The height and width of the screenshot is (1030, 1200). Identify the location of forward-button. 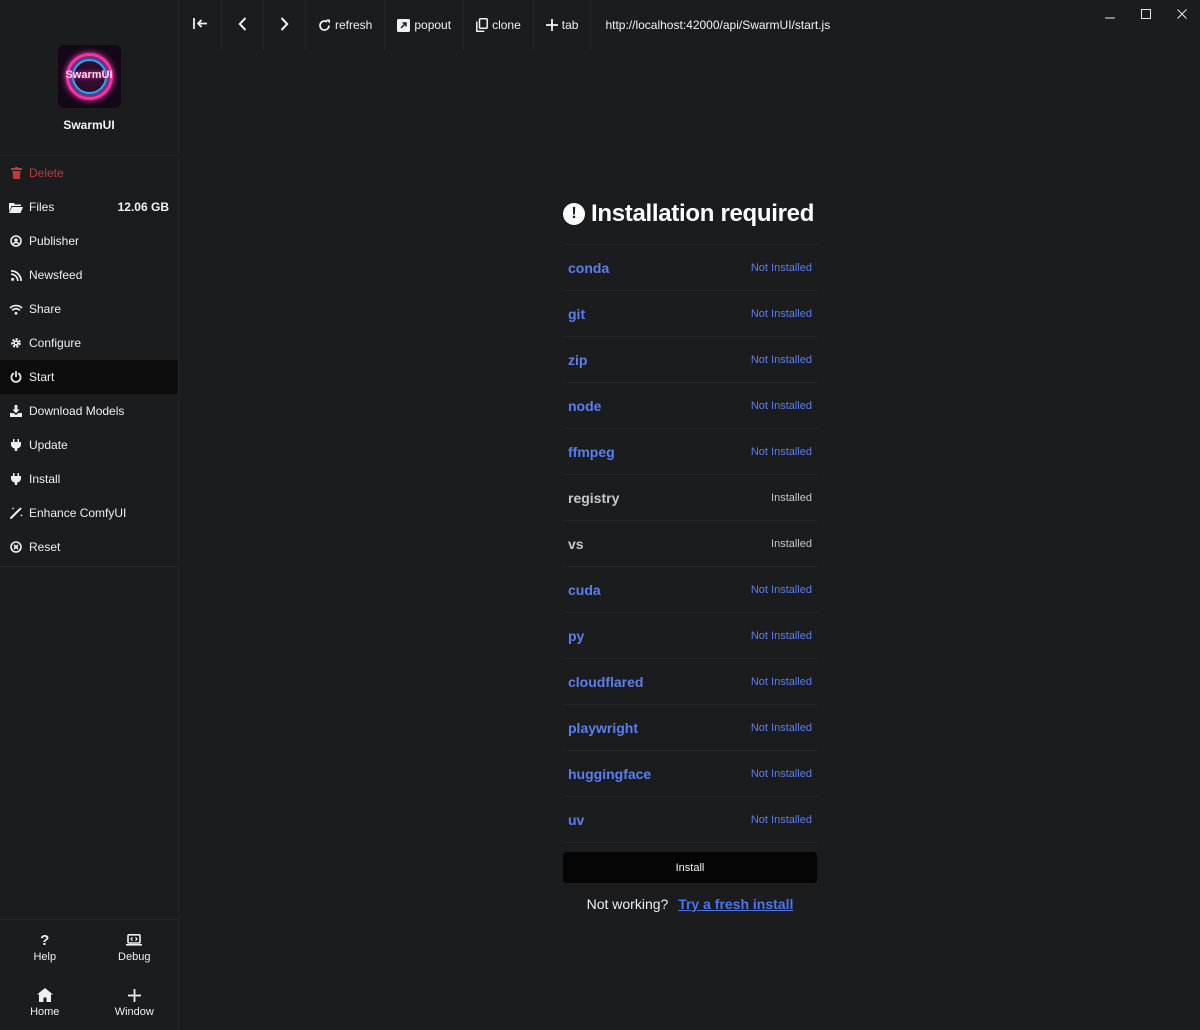
(285, 25).